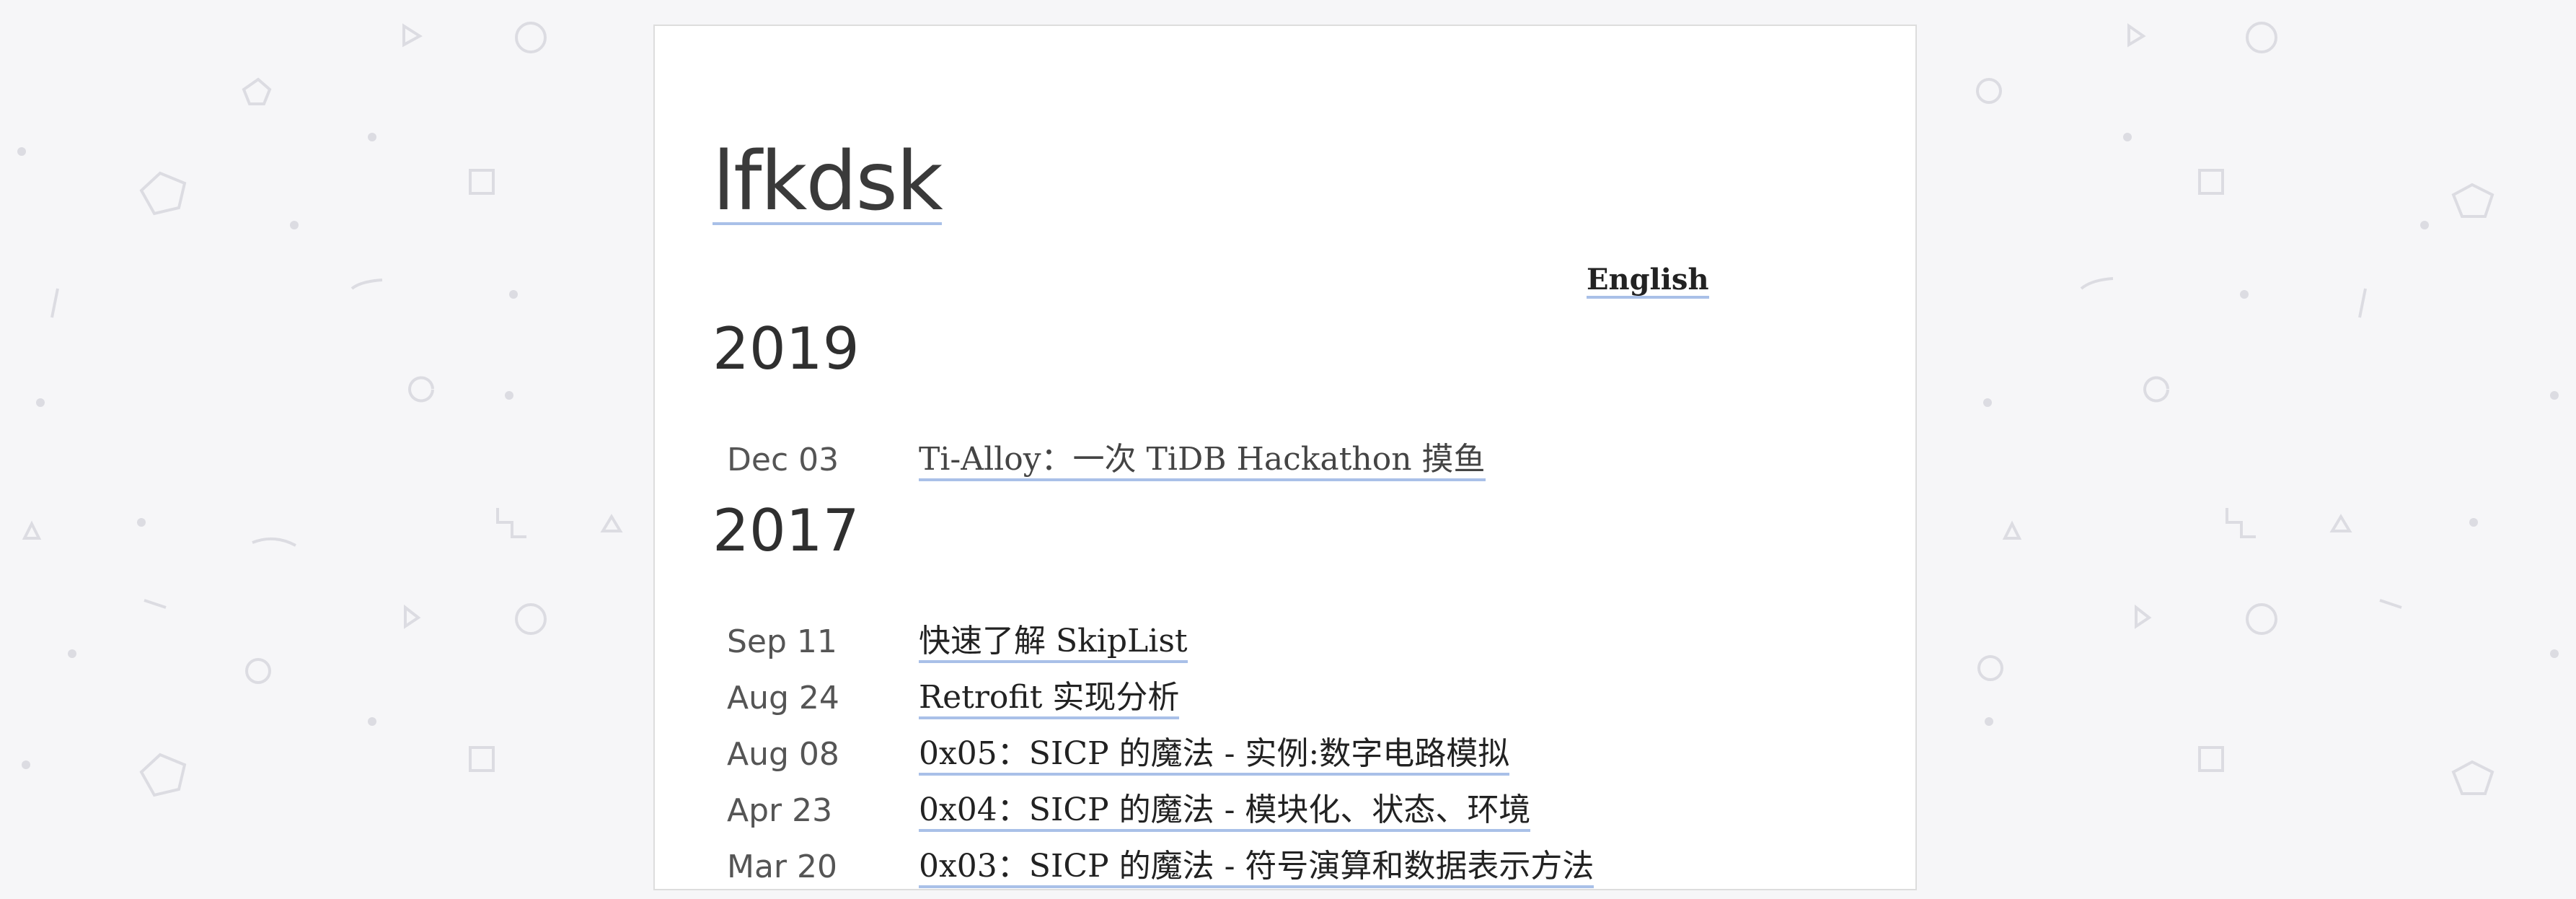 The height and width of the screenshot is (899, 2576). Describe the element at coordinates (782, 866) in the screenshot. I see `post-date: Mar 20` at that location.